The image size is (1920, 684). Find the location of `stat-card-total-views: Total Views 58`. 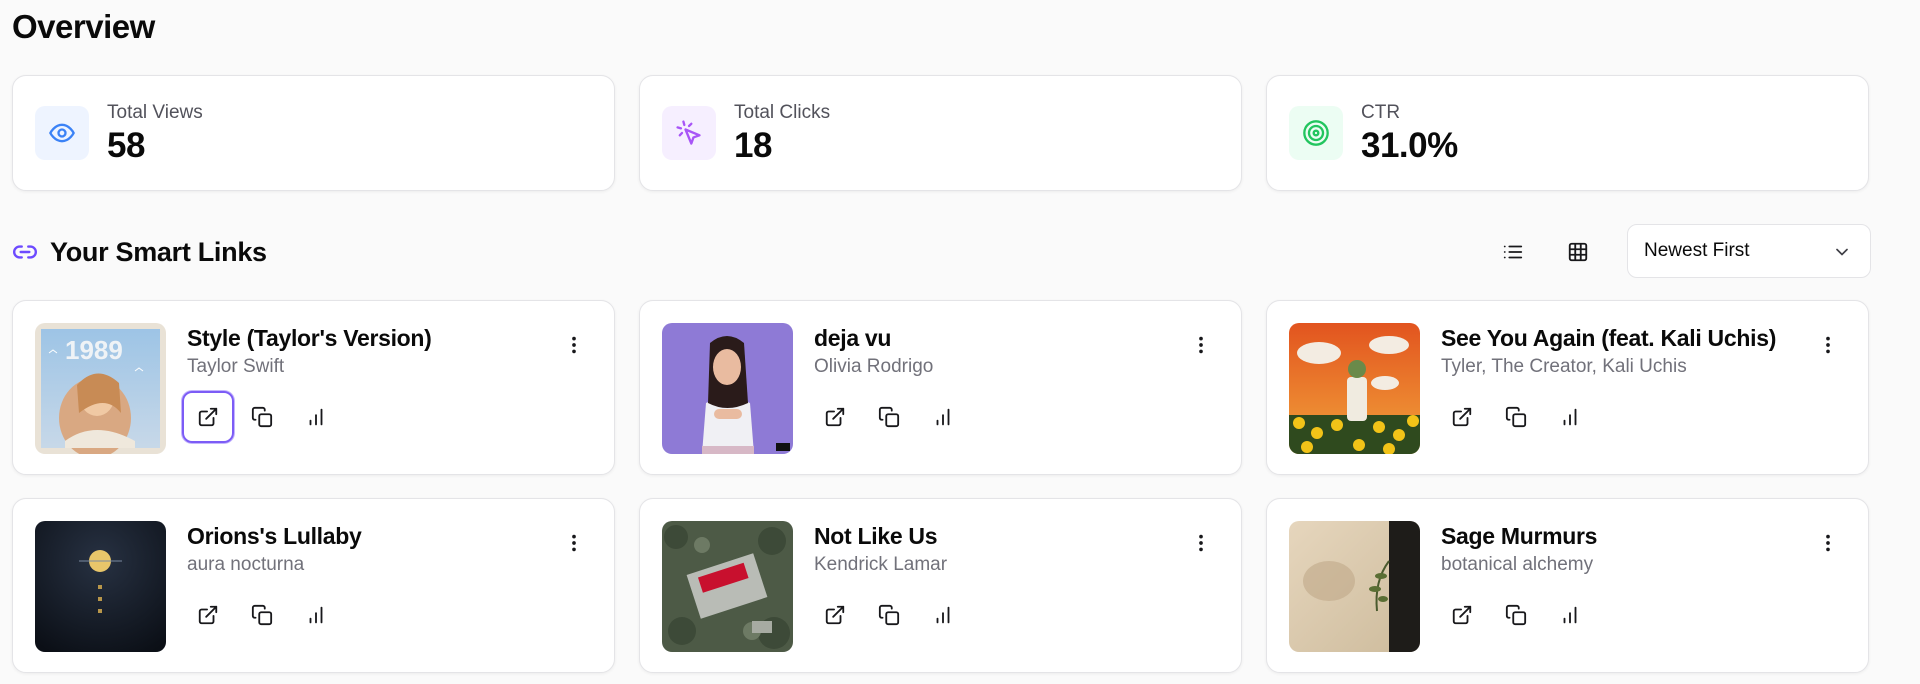

stat-card-total-views: Total Views 58 is located at coordinates (313, 133).